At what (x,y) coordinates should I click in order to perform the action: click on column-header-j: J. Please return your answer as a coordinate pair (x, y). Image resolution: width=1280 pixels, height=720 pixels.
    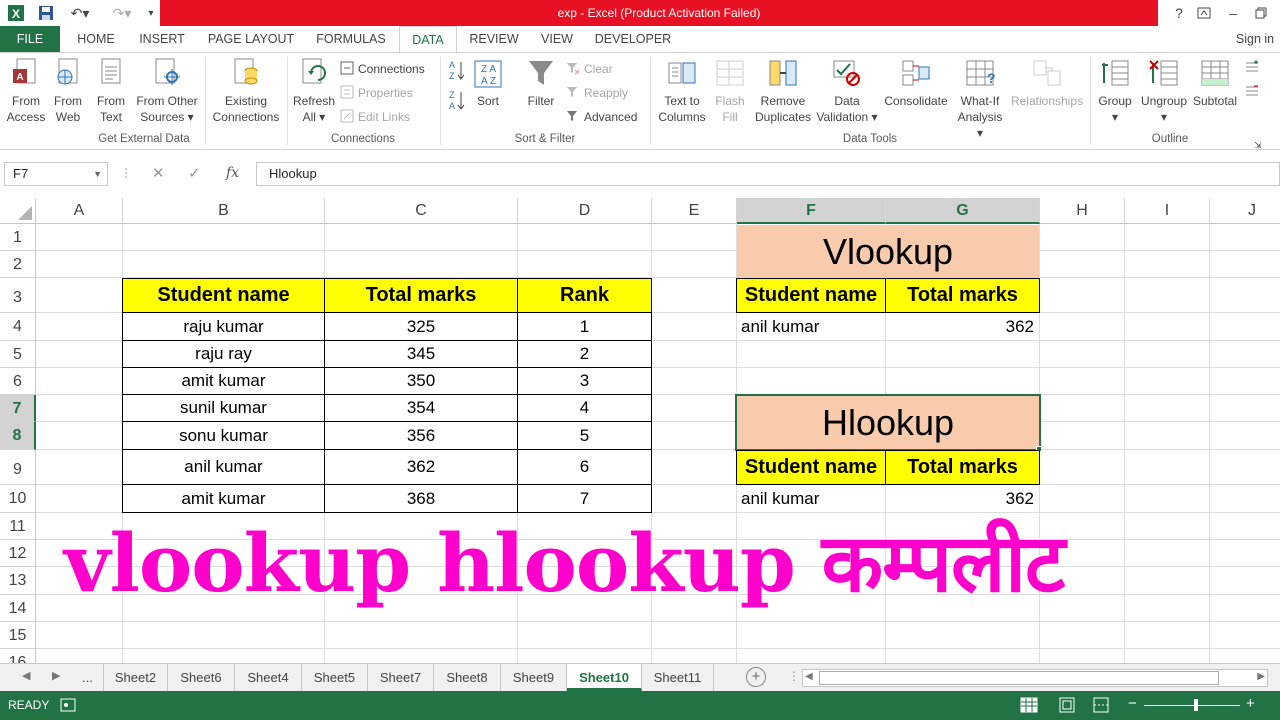
    Looking at the image, I should click on (1245, 211).